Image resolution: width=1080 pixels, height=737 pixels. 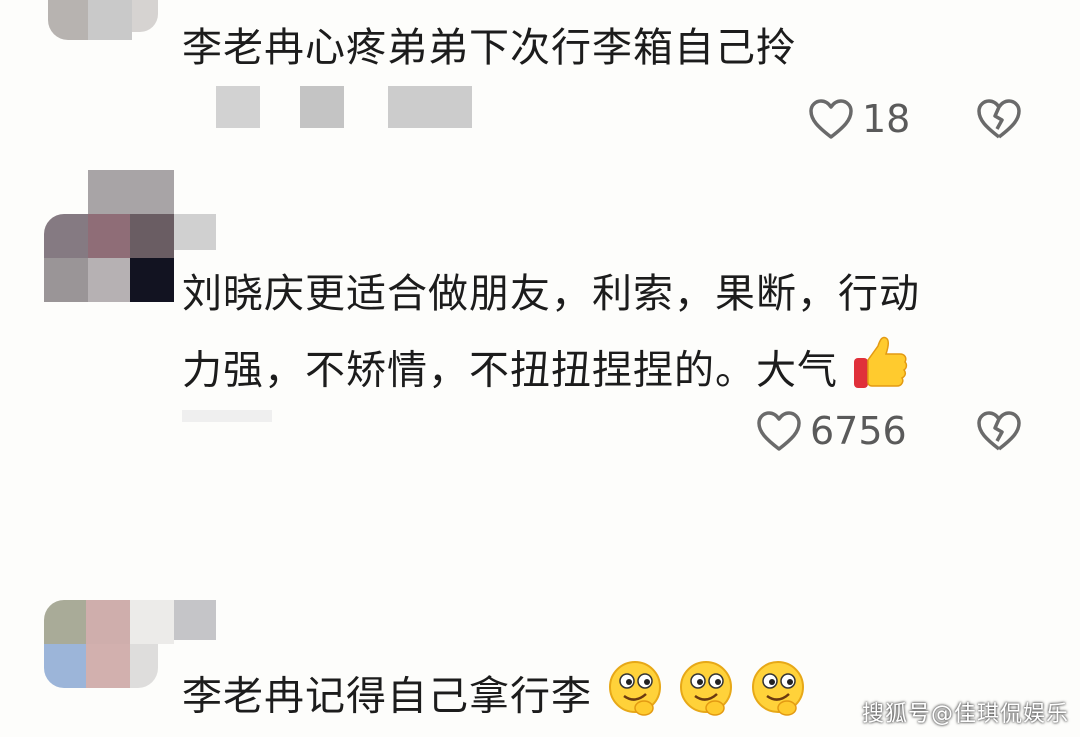 What do you see at coordinates (966, 714) in the screenshot?
I see `watermark: 搜狐号@佳琪侃娱乐` at bounding box center [966, 714].